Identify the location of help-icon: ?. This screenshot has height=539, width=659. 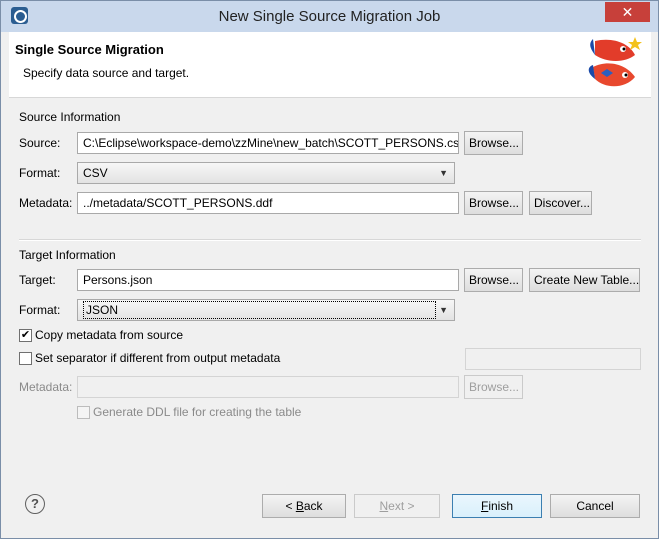
(35, 504).